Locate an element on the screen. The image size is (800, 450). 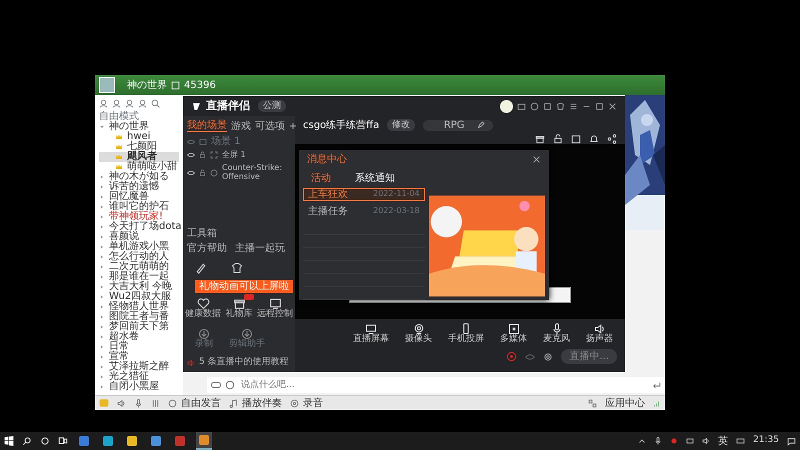
tool-label: 远程控制 is located at coordinates (275, 315).